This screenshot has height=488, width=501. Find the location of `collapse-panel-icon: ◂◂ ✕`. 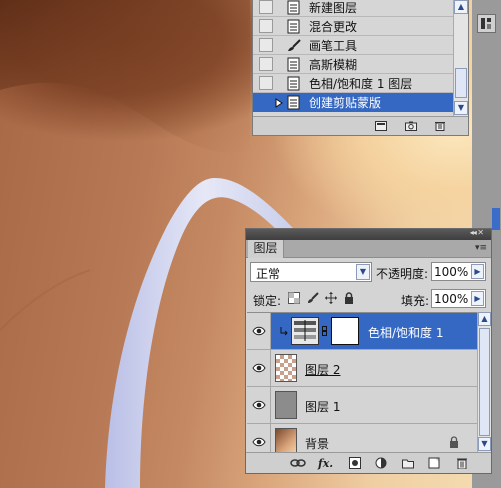

collapse-panel-icon: ◂◂ ✕ is located at coordinates (477, 232).